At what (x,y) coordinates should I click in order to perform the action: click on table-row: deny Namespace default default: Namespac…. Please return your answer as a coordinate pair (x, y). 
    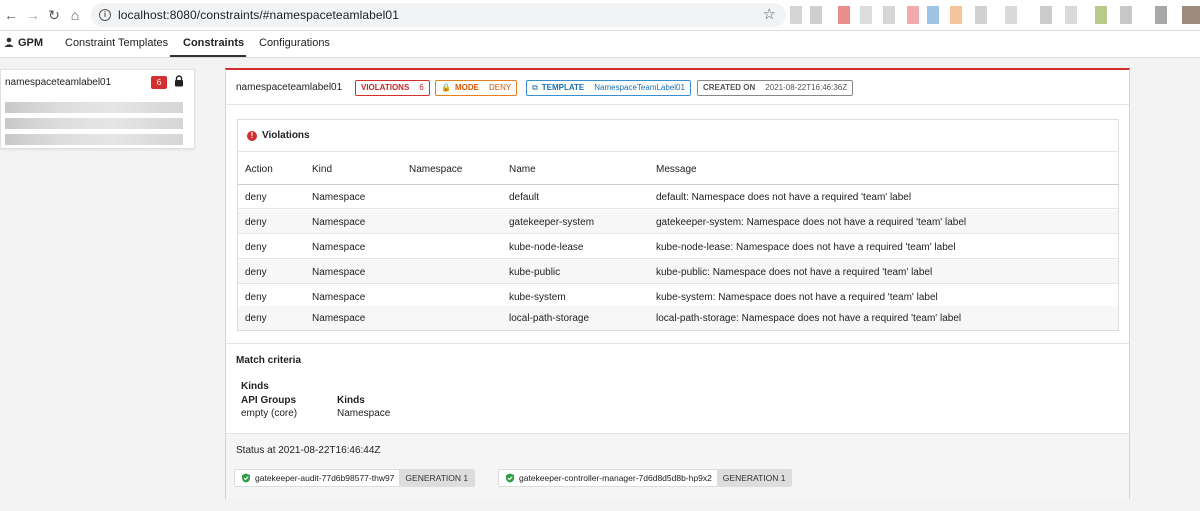
    Looking at the image, I should click on (678, 197).